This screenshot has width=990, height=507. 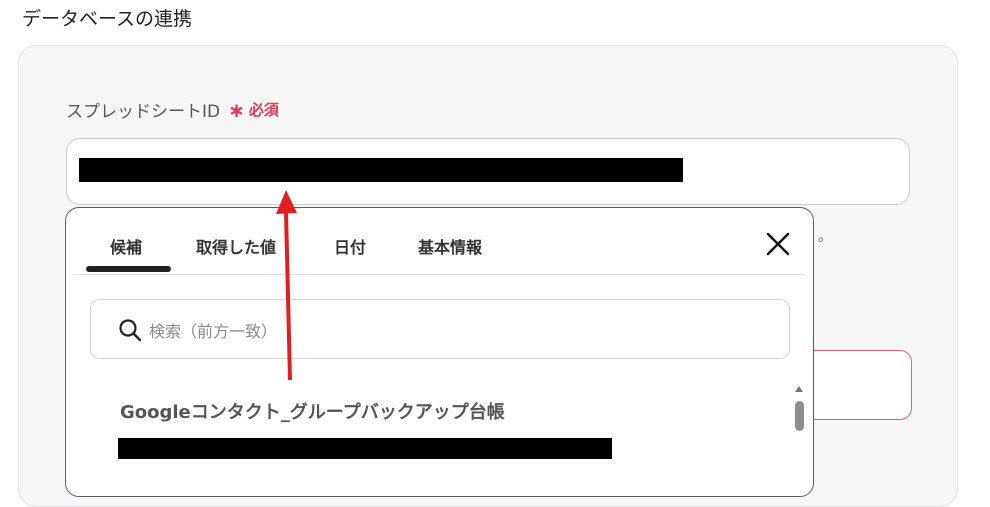 I want to click on dropdown-tabs: 候補 取得した値 日付 基本情報, so click(x=439, y=241).